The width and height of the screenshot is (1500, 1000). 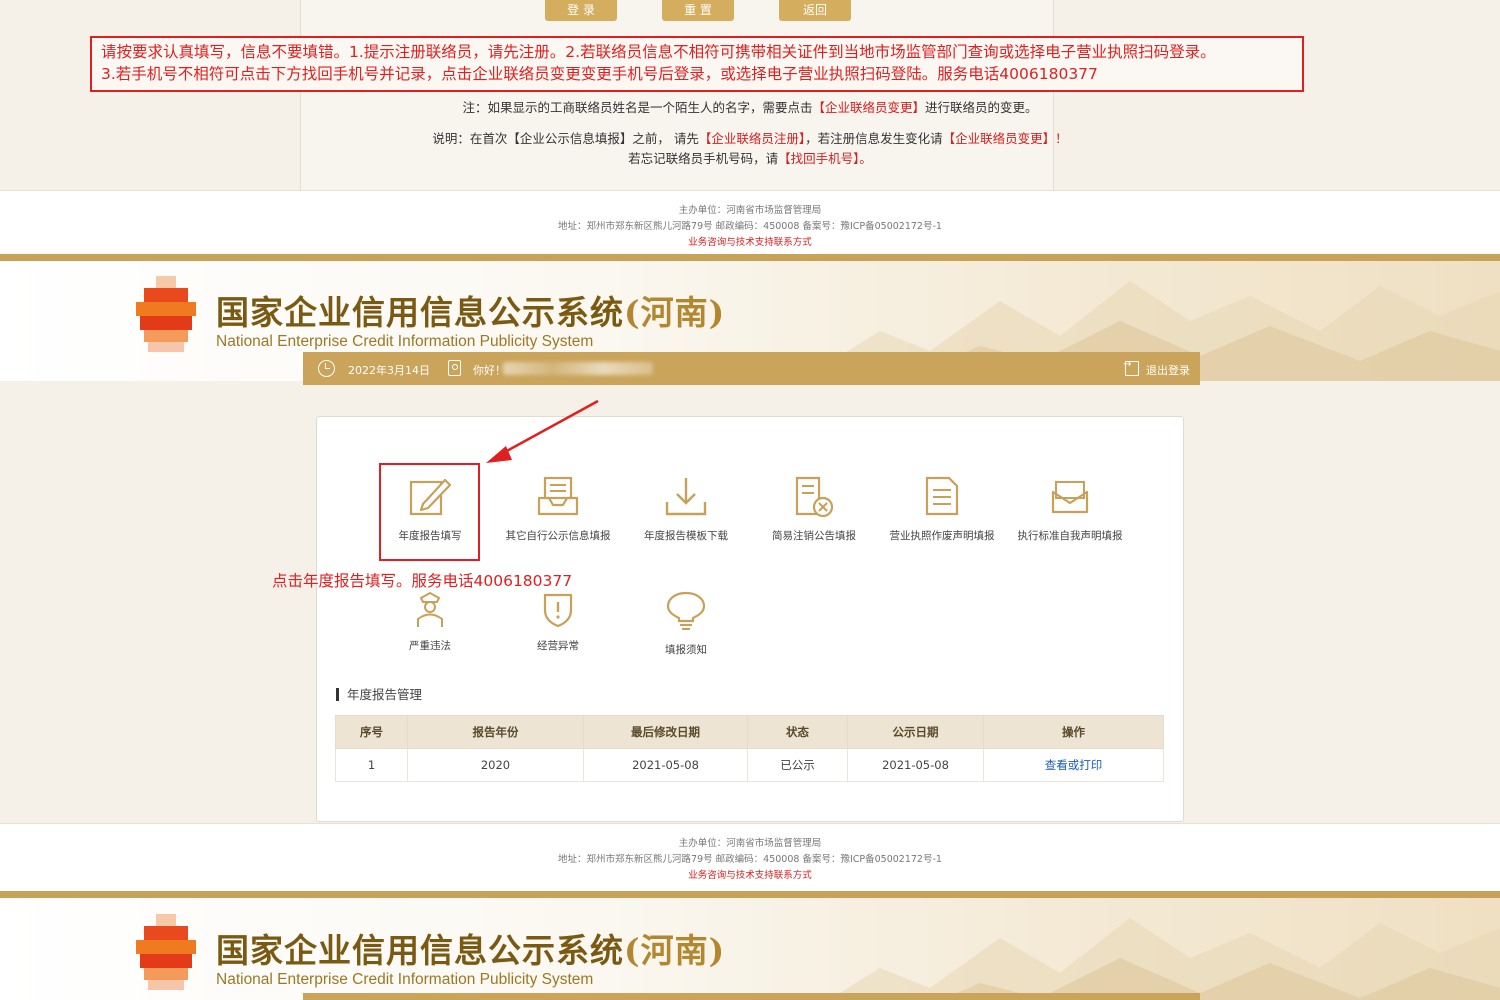 I want to click on reset-button: 重 置, so click(x=698, y=10).